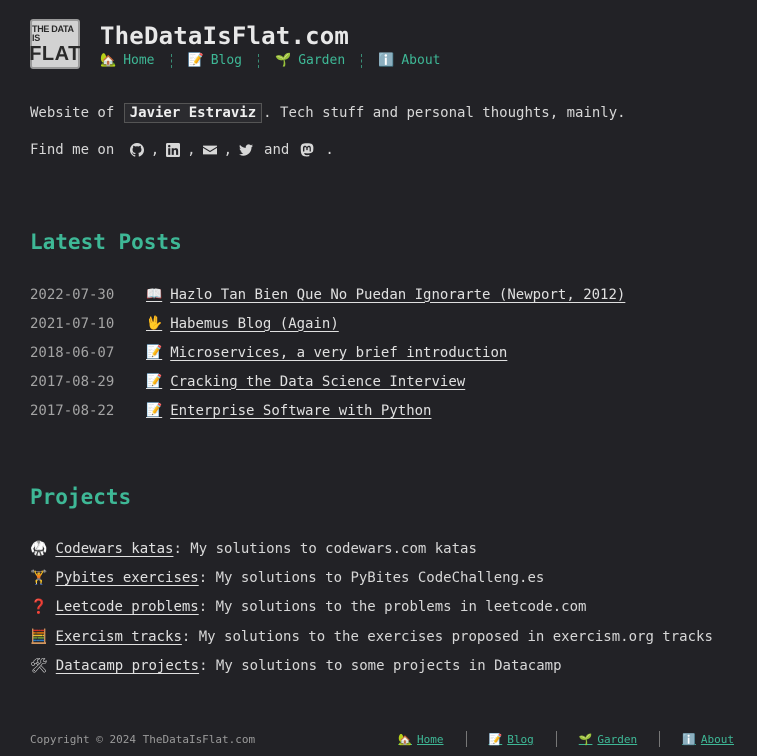  What do you see at coordinates (154, 294) in the screenshot?
I see `open-book-icon: 📖` at bounding box center [154, 294].